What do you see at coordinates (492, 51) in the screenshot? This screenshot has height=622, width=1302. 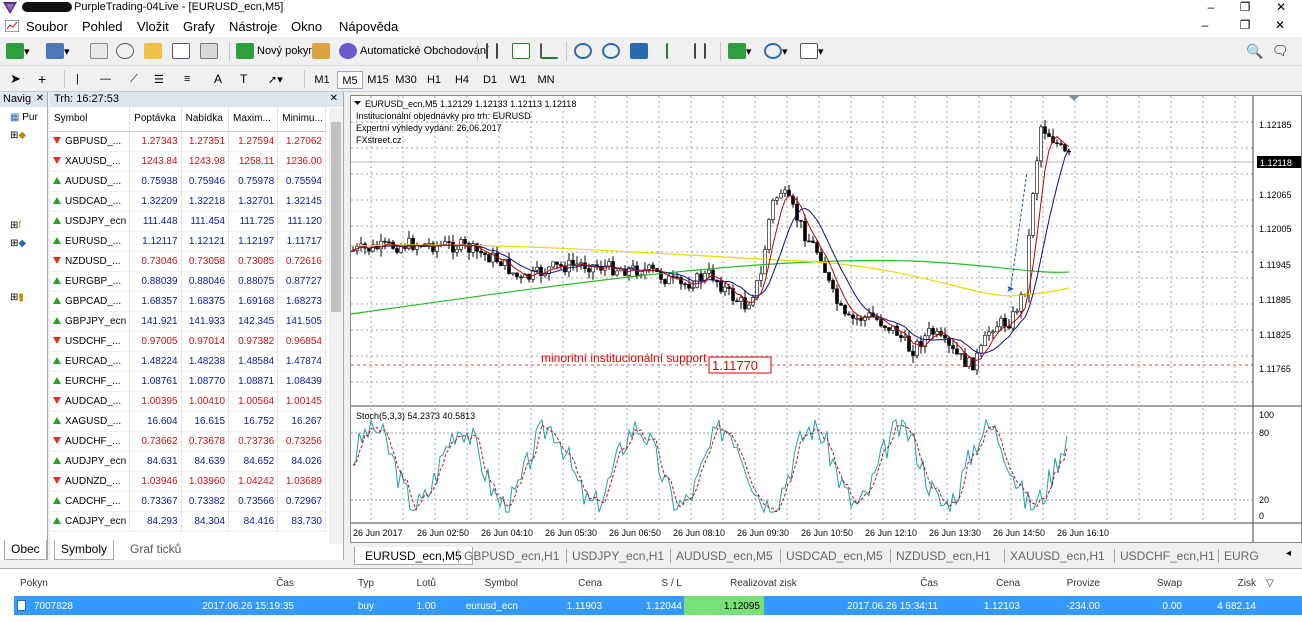 I see `bar-chart-button` at bounding box center [492, 51].